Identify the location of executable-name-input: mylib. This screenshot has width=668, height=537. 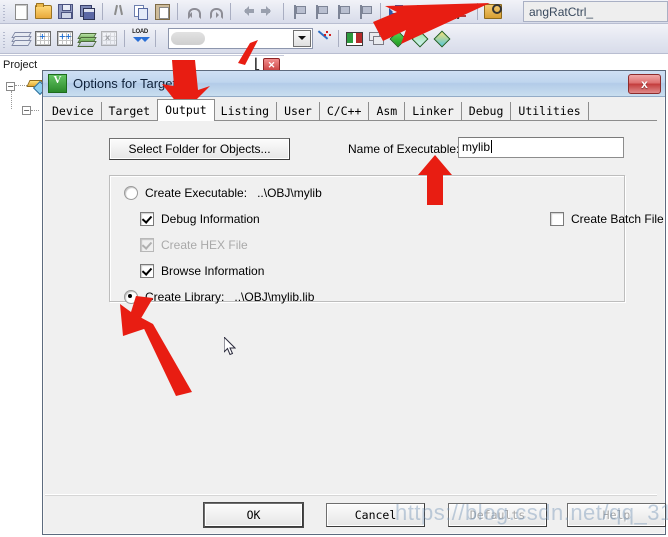
(541, 147).